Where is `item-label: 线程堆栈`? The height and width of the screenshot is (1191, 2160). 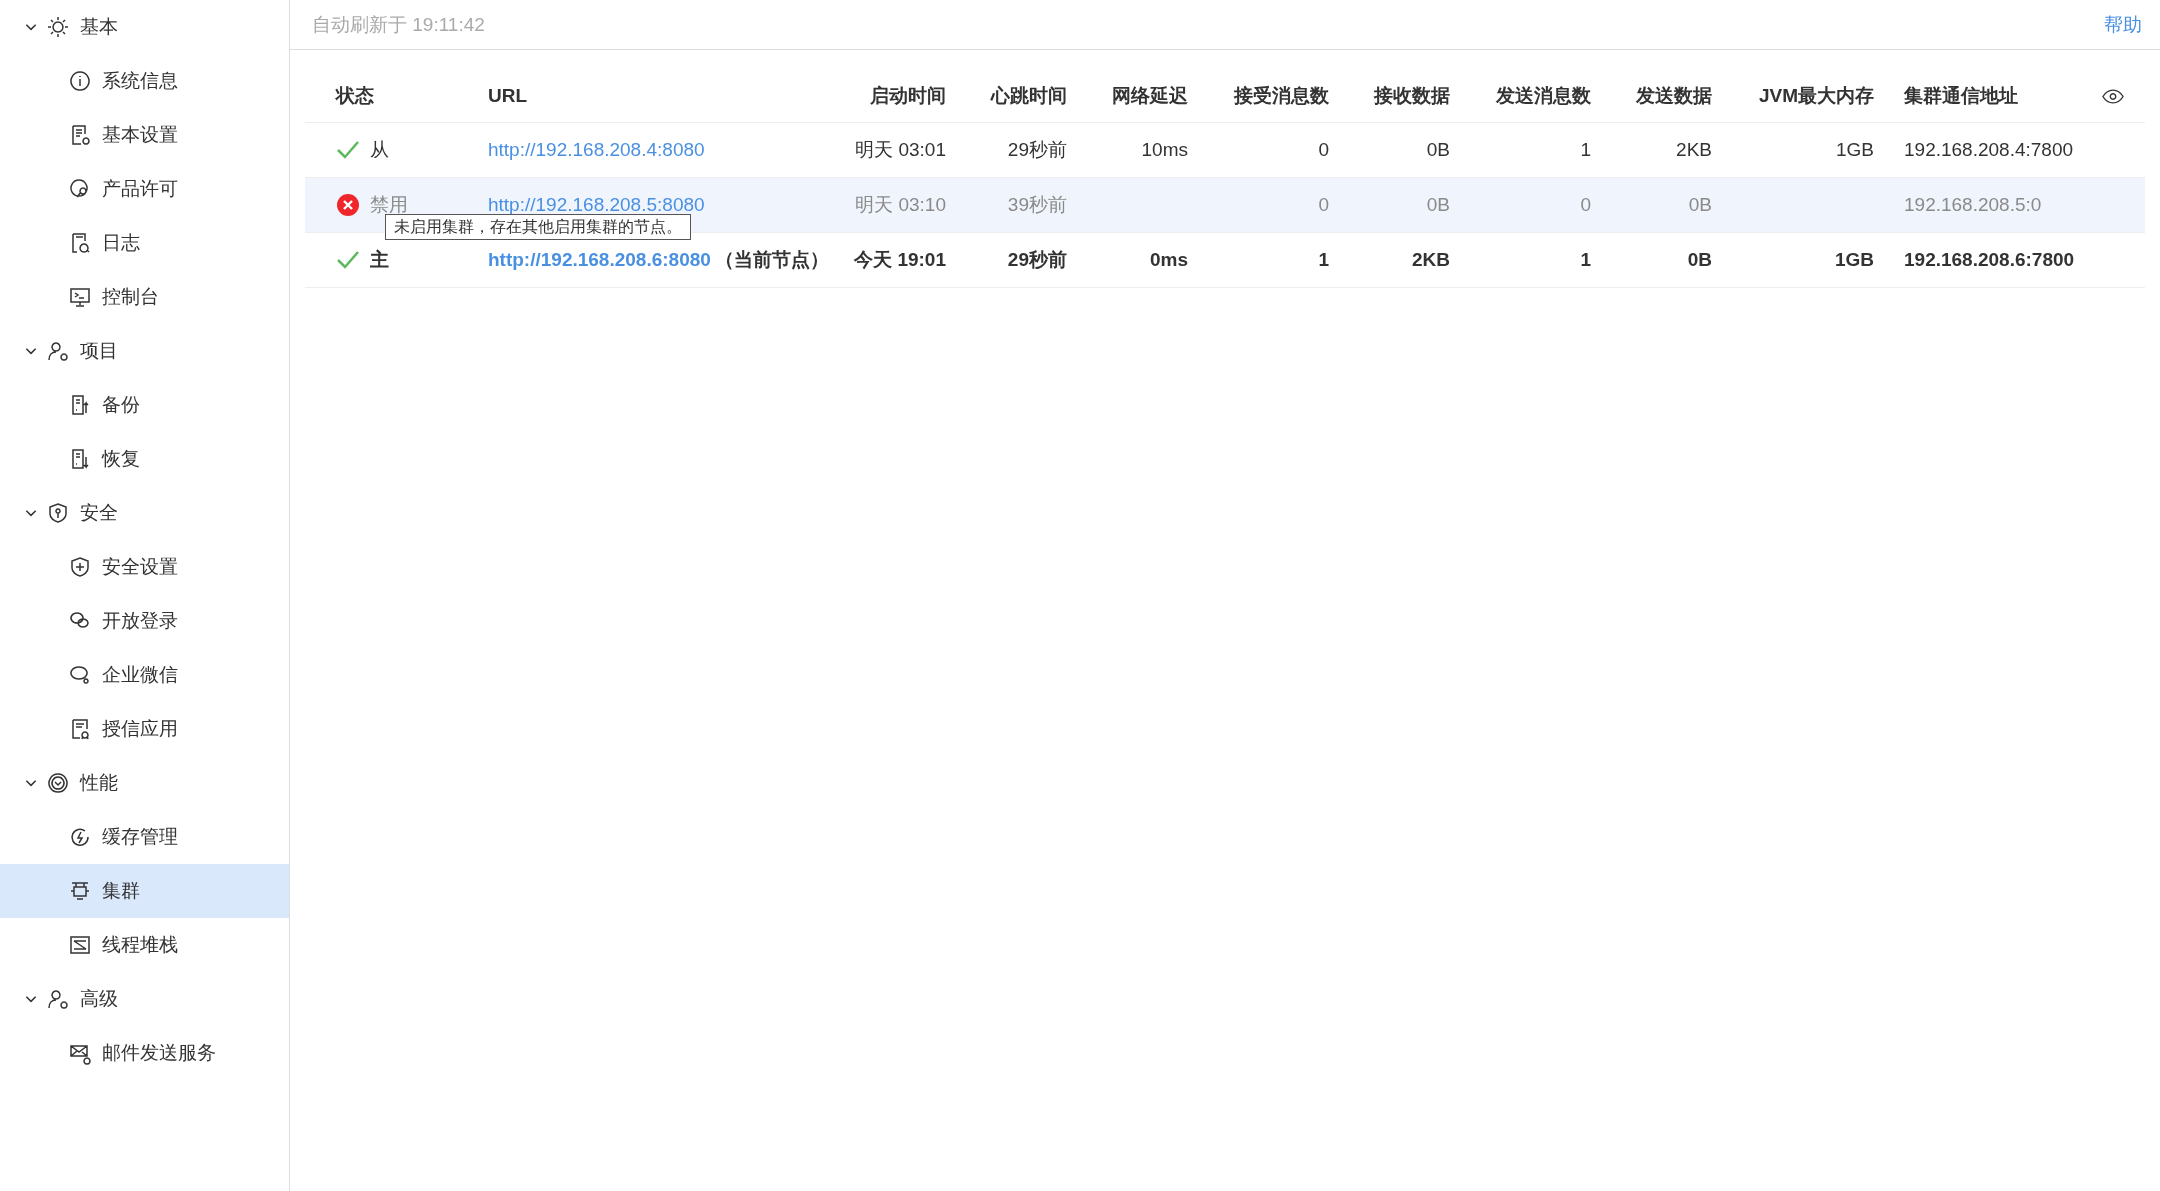
item-label: 线程堆栈 is located at coordinates (140, 945).